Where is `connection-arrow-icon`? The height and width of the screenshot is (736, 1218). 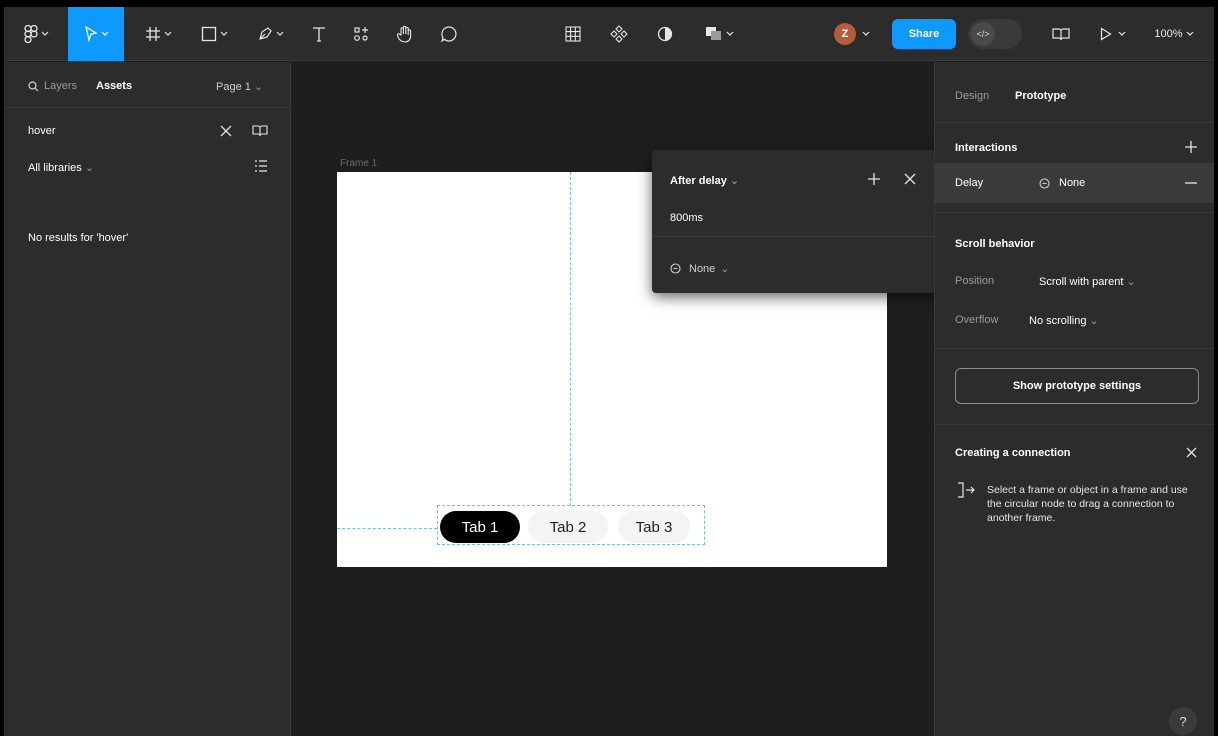
connection-arrow-icon is located at coordinates (966, 490).